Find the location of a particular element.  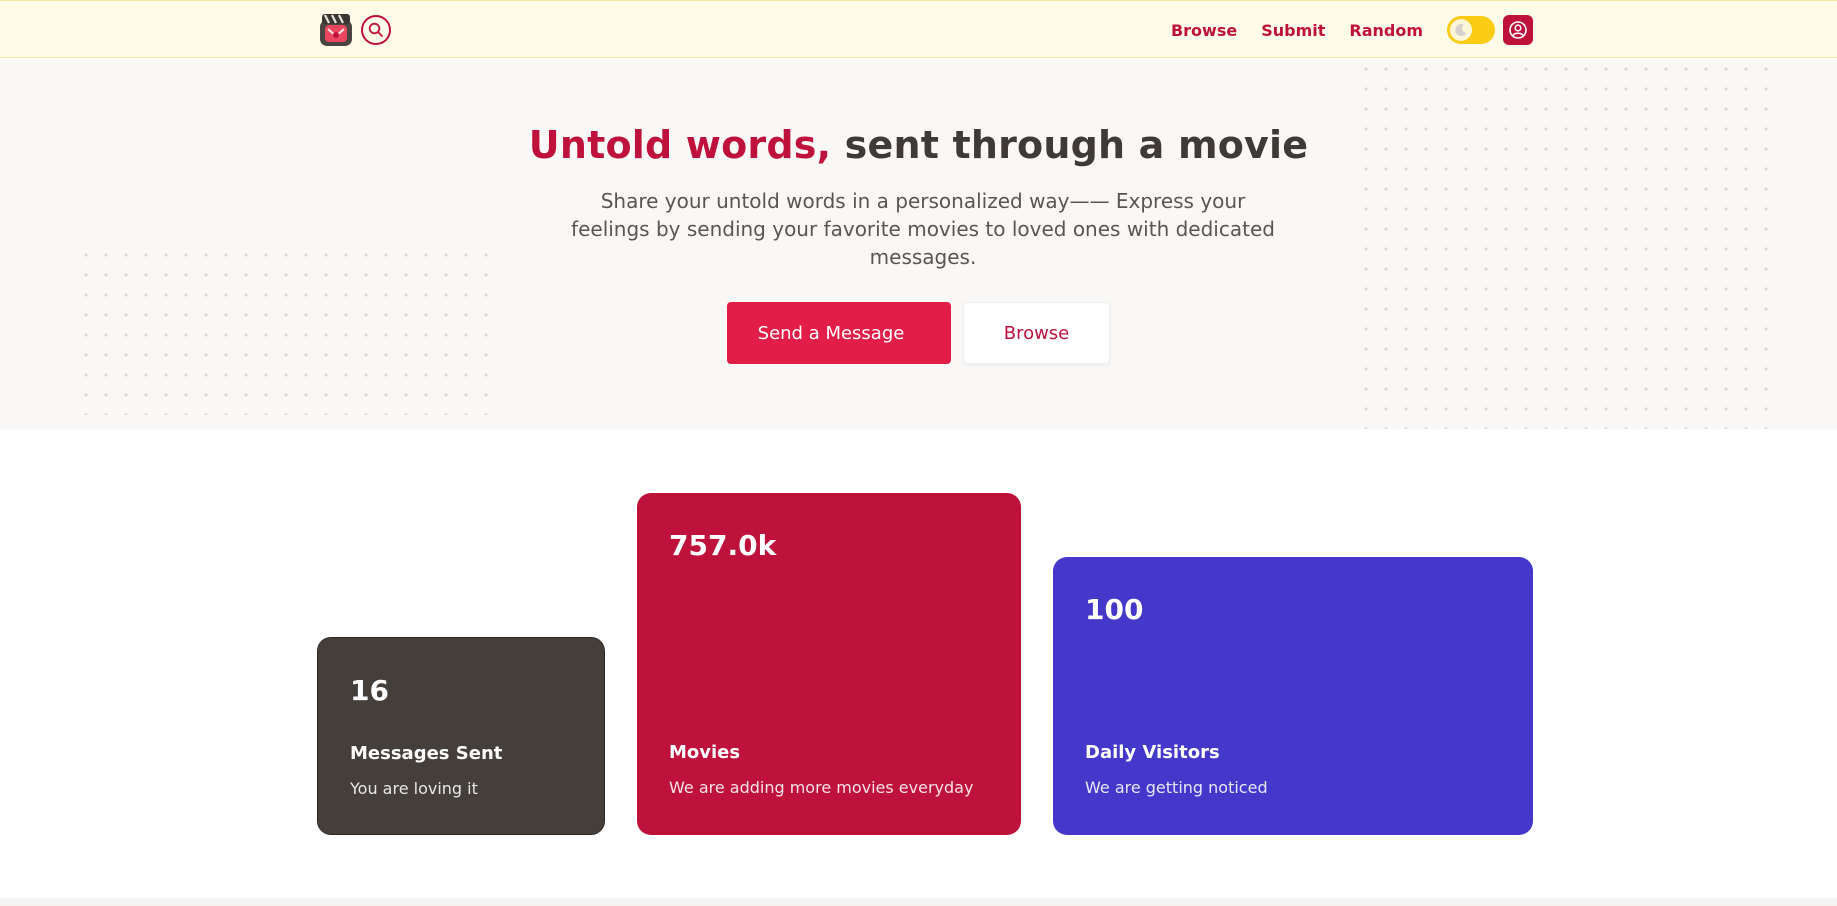

stat-description: We are getting noticed is located at coordinates (1176, 787).